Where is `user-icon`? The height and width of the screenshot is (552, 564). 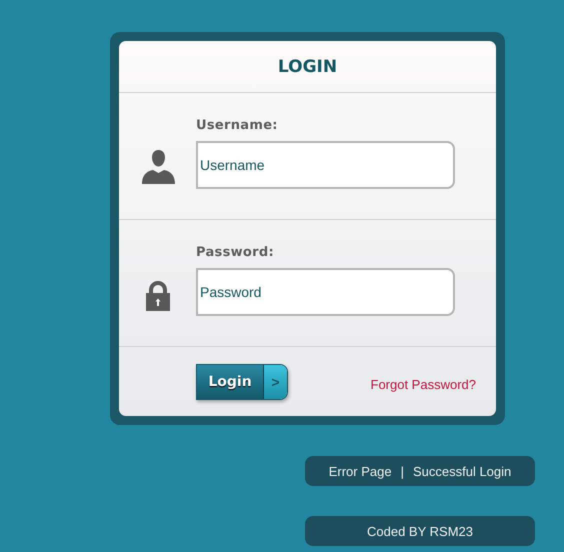 user-icon is located at coordinates (158, 167).